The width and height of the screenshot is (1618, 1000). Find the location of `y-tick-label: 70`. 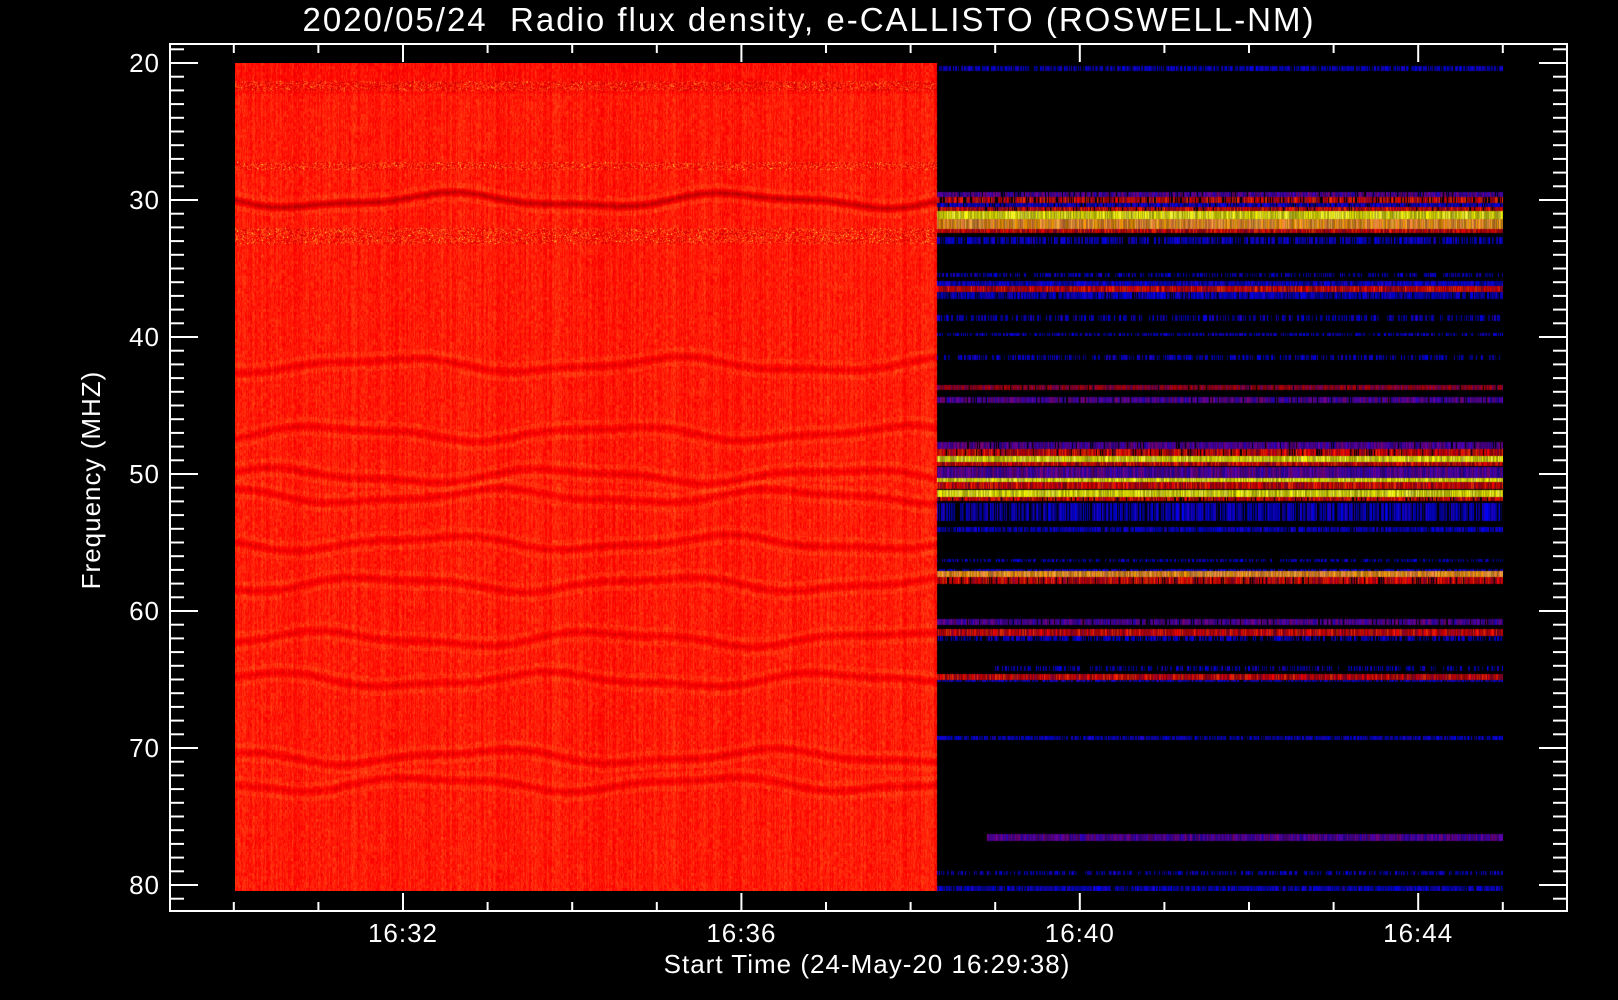

y-tick-label: 70 is located at coordinates (144, 748).